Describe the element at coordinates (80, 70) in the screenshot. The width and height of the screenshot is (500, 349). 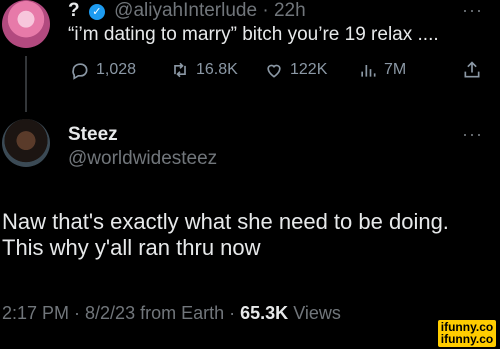
I see `reply-icon` at that location.